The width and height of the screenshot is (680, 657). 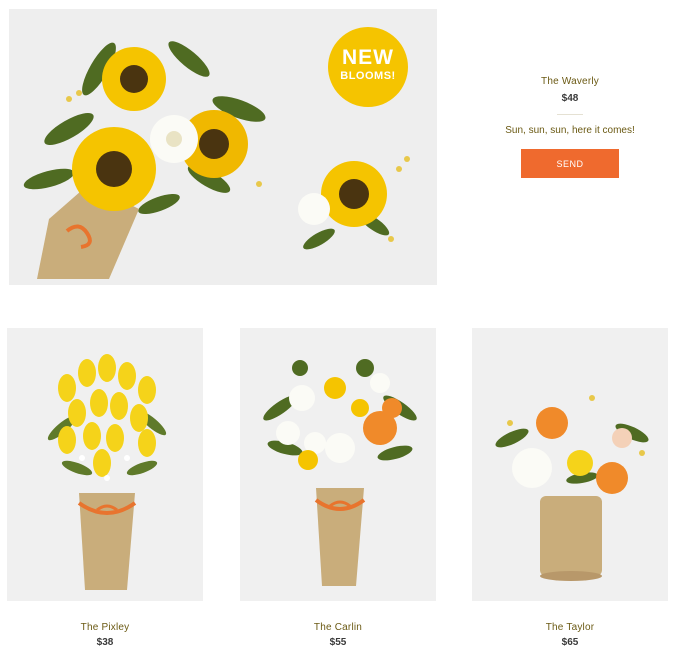 I want to click on vase-arrangement-illustration, so click(x=570, y=464).